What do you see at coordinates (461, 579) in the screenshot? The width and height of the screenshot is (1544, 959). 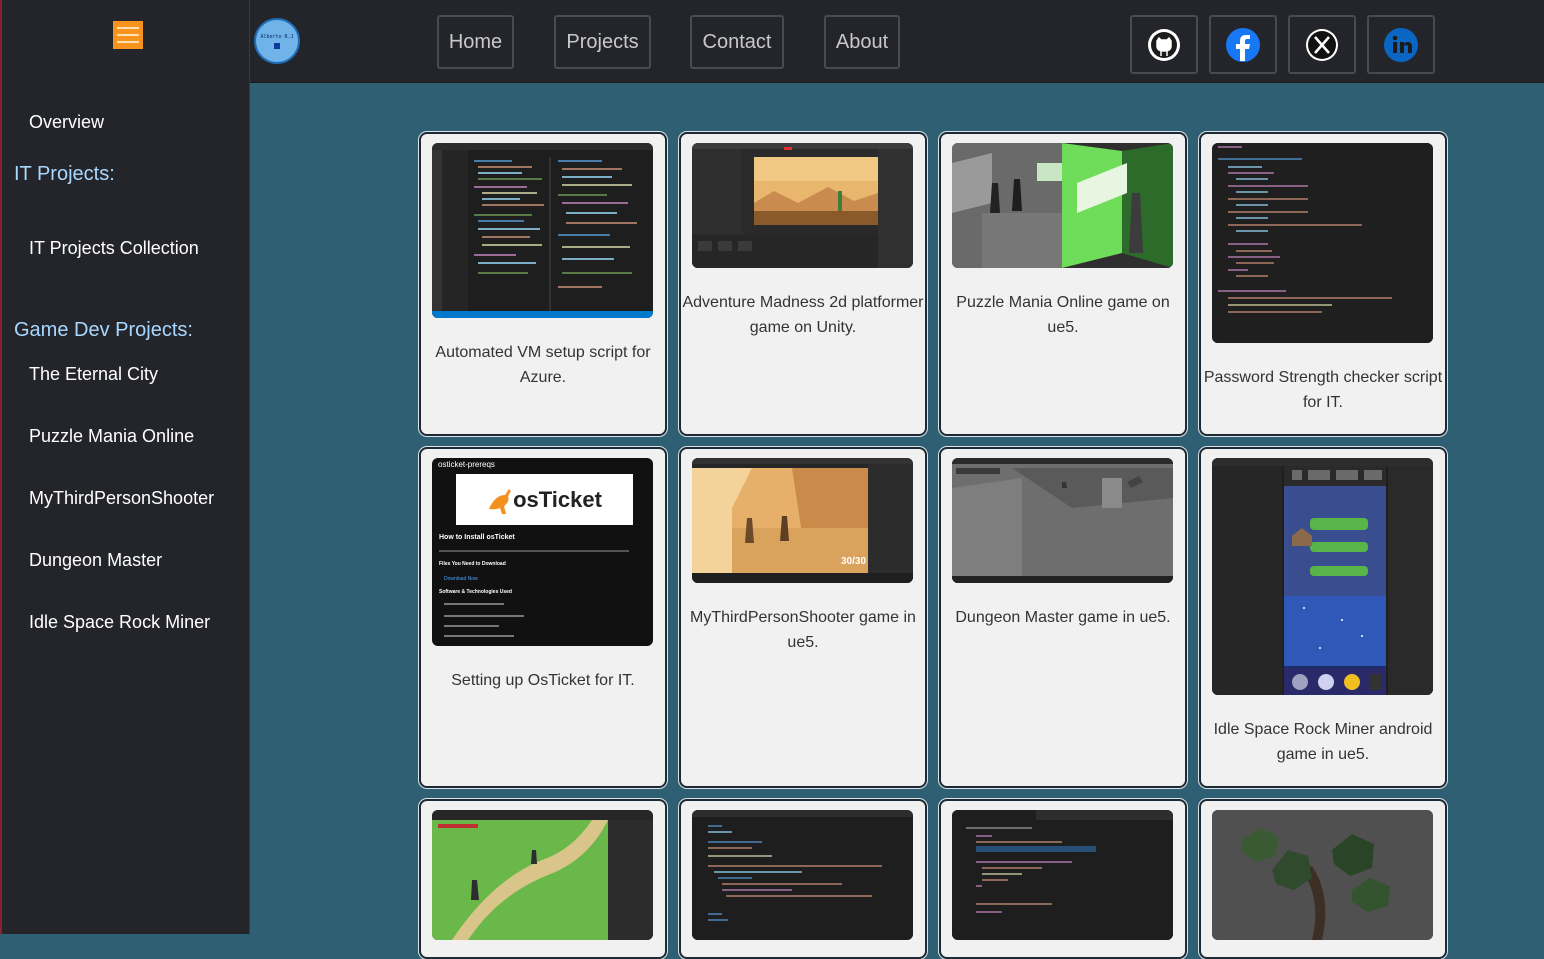 I see `osticket-download-link: Download Now` at bounding box center [461, 579].